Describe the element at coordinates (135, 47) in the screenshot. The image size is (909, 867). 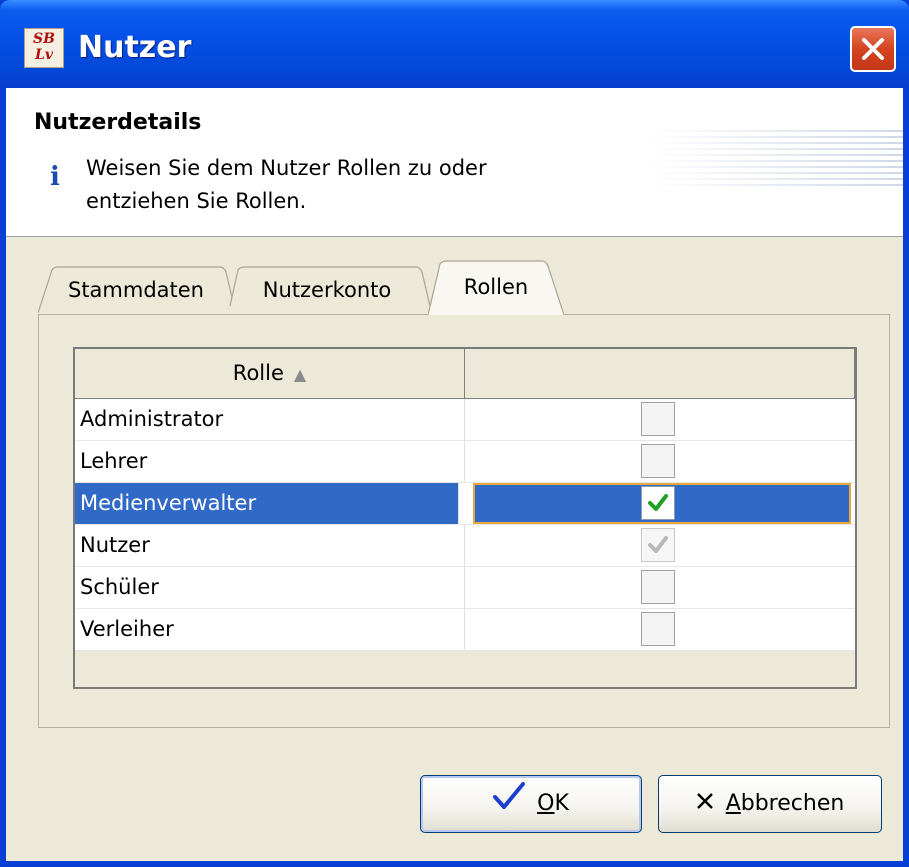
I see `window-title: Nutzer` at that location.